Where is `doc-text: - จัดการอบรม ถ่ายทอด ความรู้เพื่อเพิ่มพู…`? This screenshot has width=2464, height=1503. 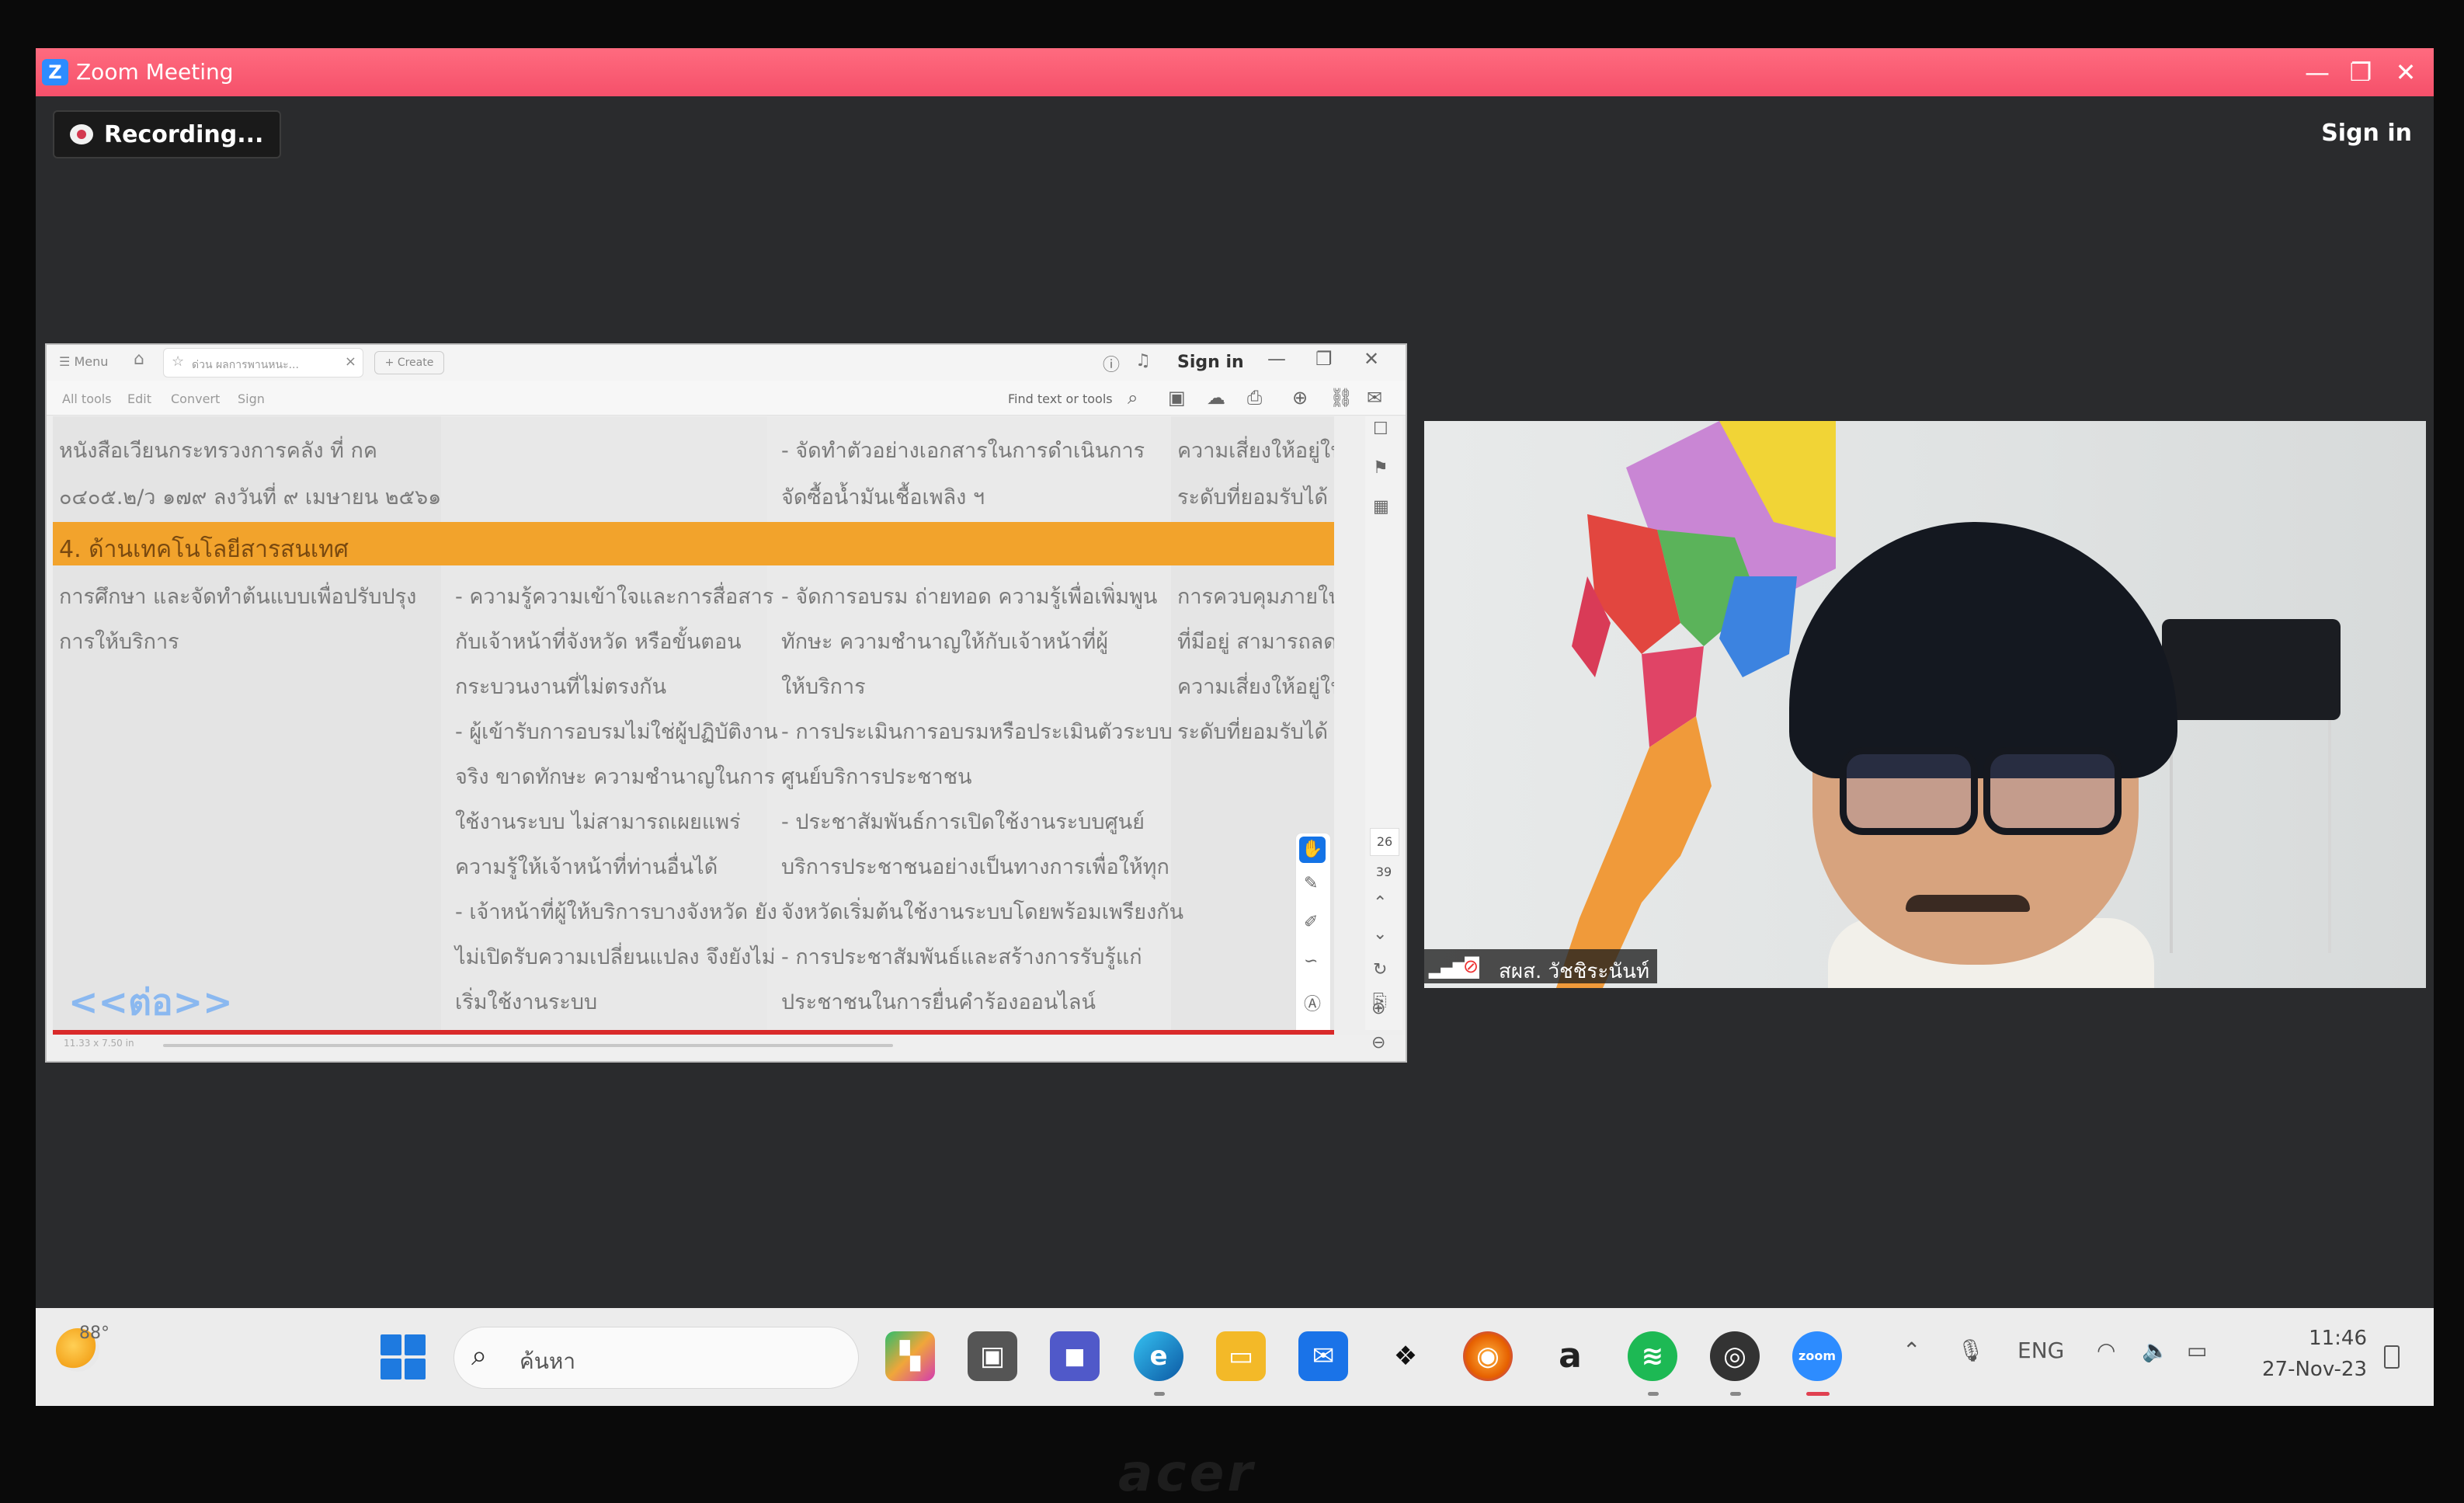
doc-text: - จัดการอบรม ถ่ายทอด ความรู้เพื่อเพิ่มพู… is located at coordinates (969, 597).